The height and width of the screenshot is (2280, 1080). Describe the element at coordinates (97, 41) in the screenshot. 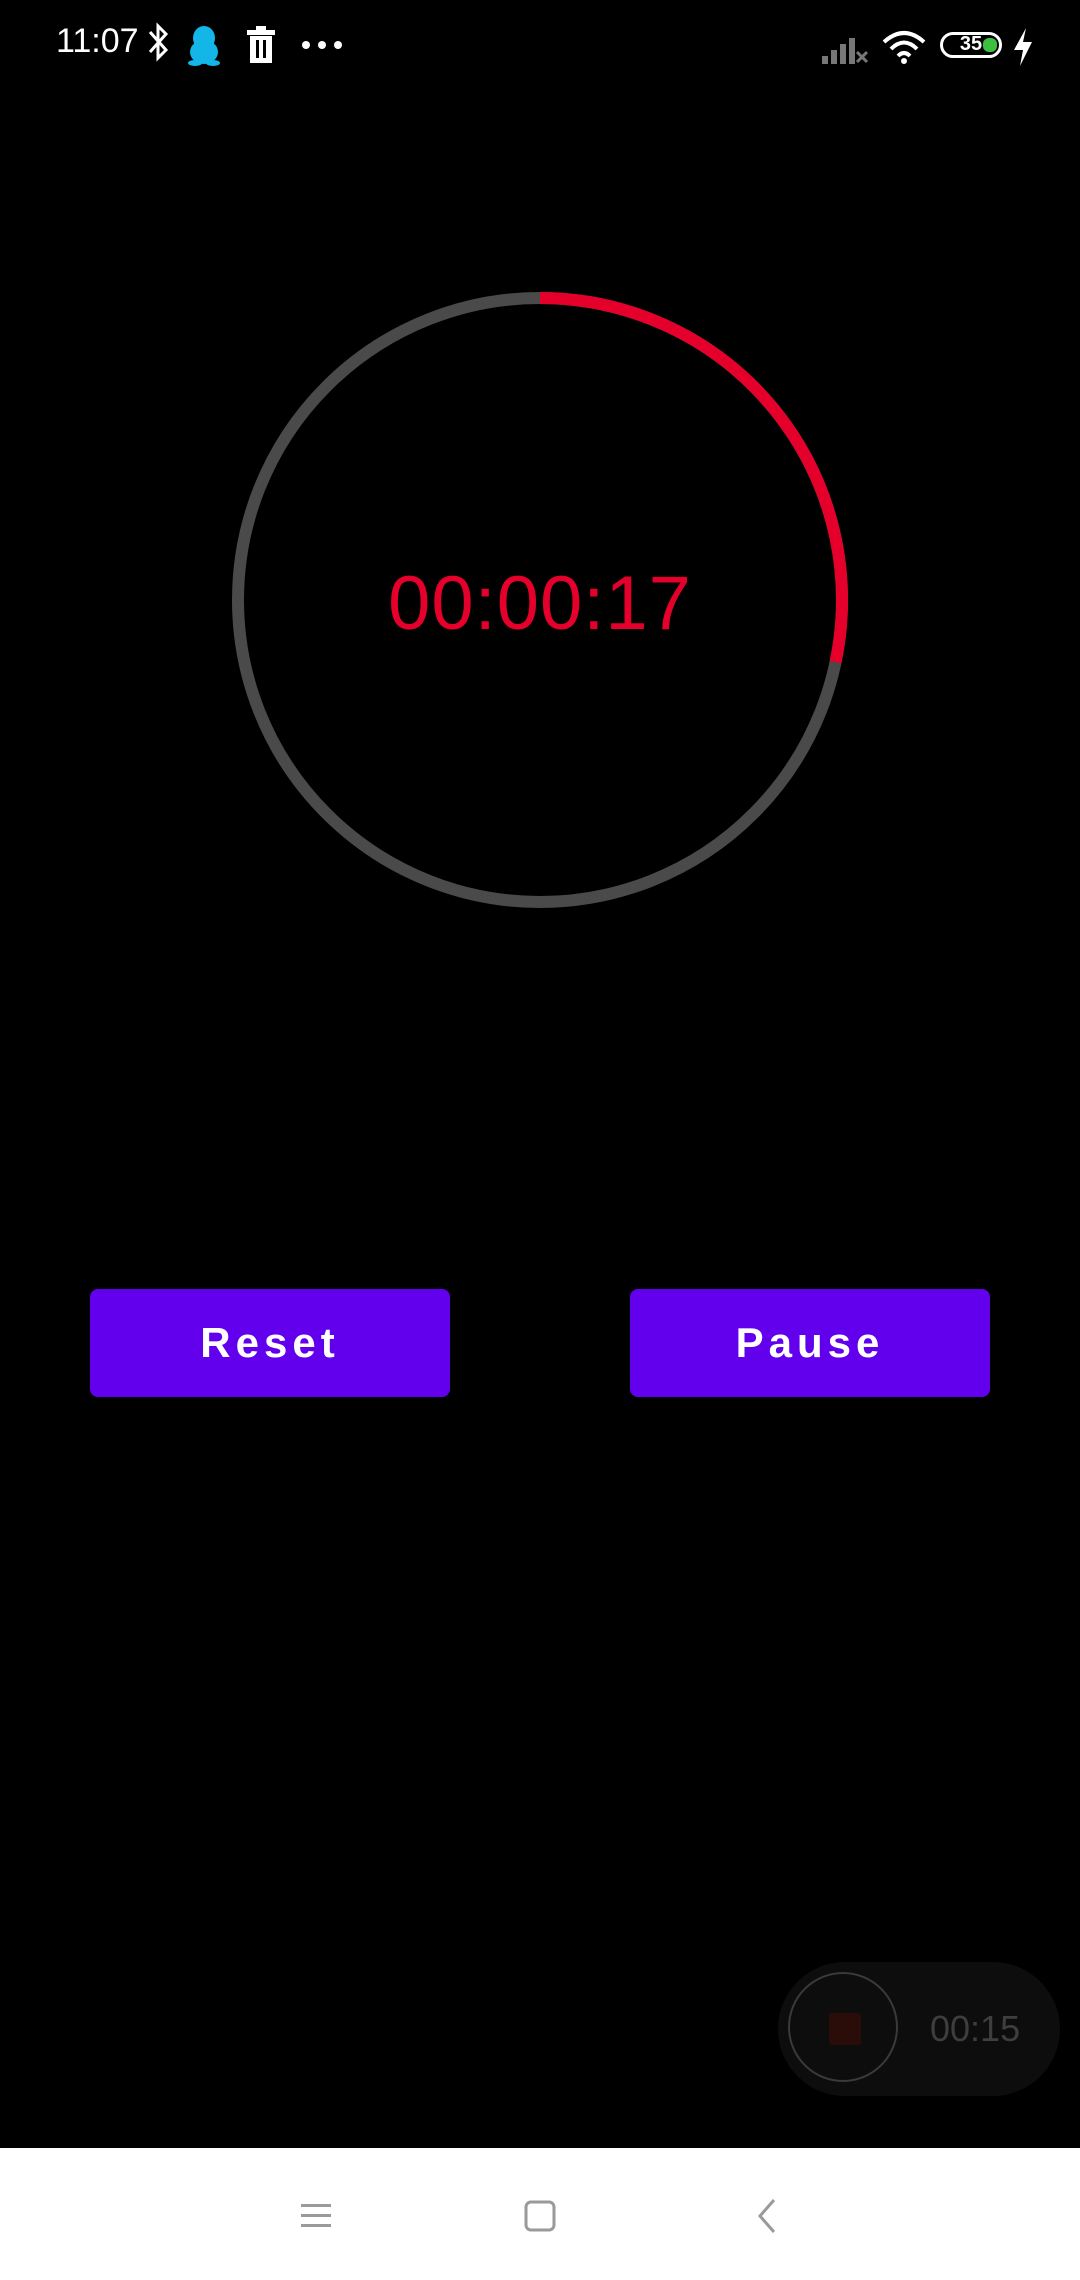

I see `status-time: 11:07` at that location.